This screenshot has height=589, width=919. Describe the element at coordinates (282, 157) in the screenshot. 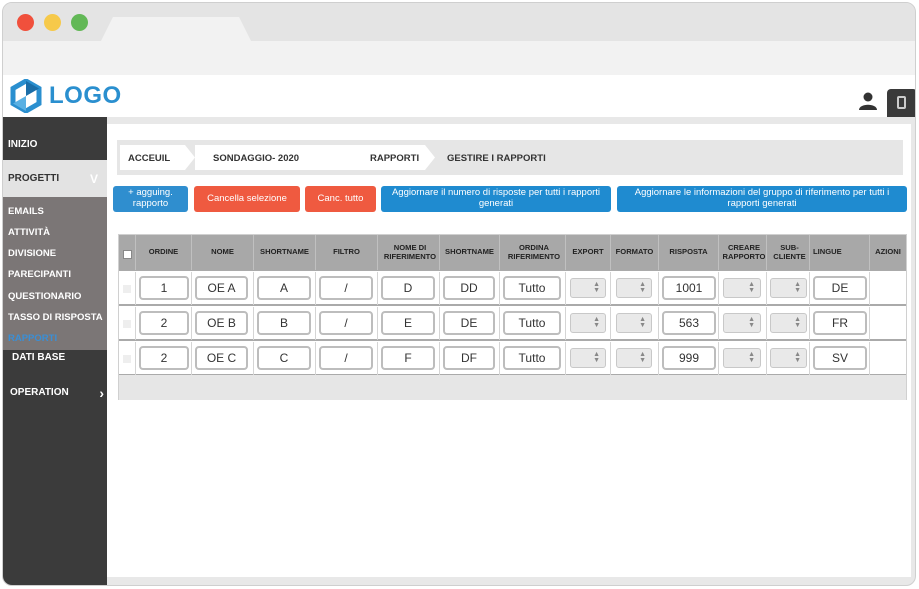

I see `breadcrumb-item-sondaggio: SONDAGGIO- 2020` at that location.